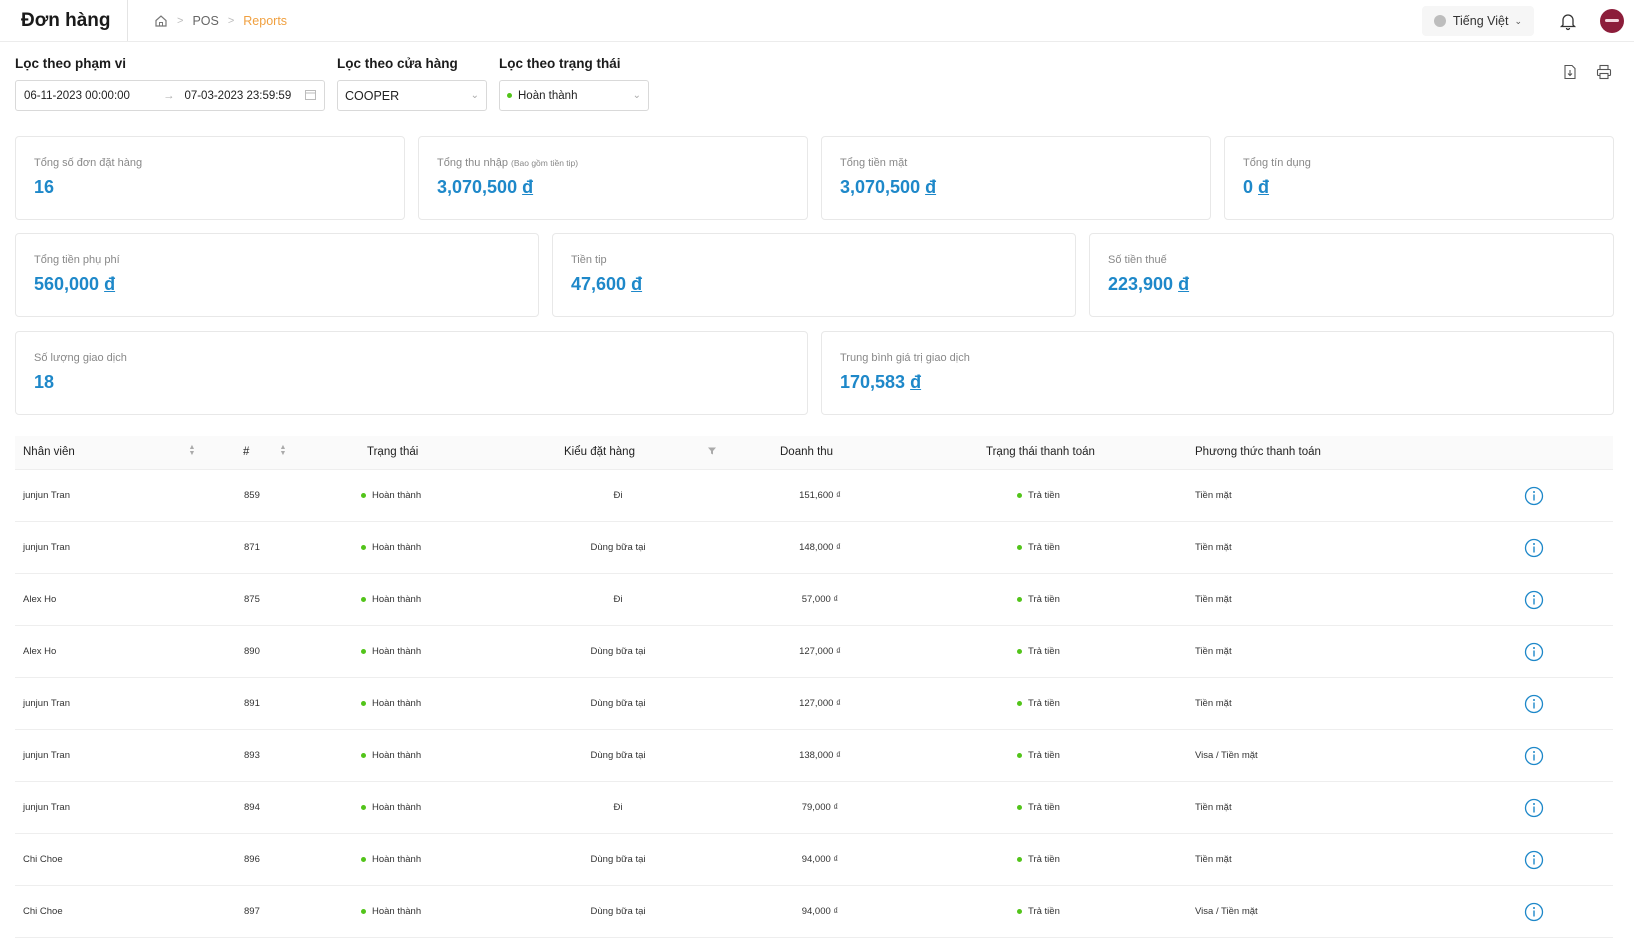 The width and height of the screenshot is (1634, 939). What do you see at coordinates (277, 275) in the screenshot?
I see `stat-card-total-surcharge: Tổng tiền phụ phí 560,000 đ` at bounding box center [277, 275].